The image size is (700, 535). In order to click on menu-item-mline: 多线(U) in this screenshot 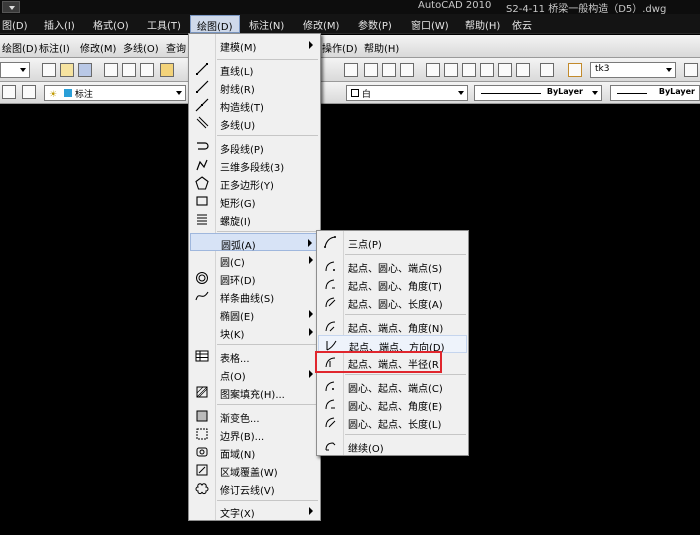, I will do `click(254, 123)`.